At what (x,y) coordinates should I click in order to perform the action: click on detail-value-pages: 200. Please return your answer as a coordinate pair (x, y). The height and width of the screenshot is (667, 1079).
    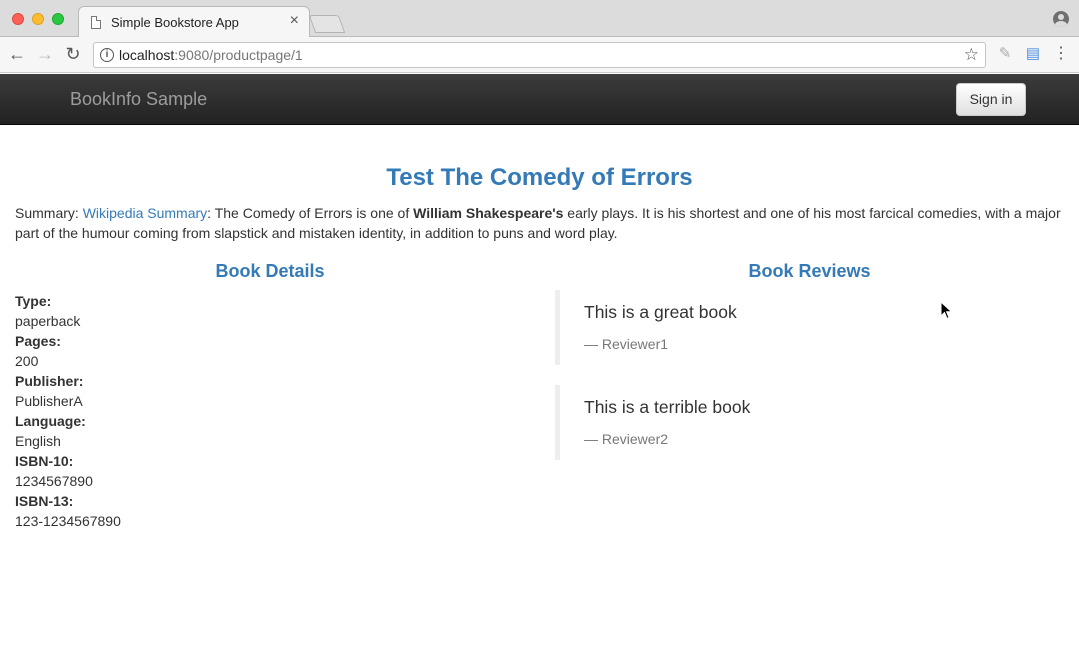
    Looking at the image, I should click on (27, 361).